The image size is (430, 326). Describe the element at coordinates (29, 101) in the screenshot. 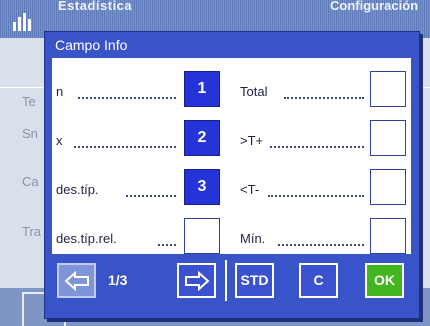

I see `background-row-label: Te` at that location.